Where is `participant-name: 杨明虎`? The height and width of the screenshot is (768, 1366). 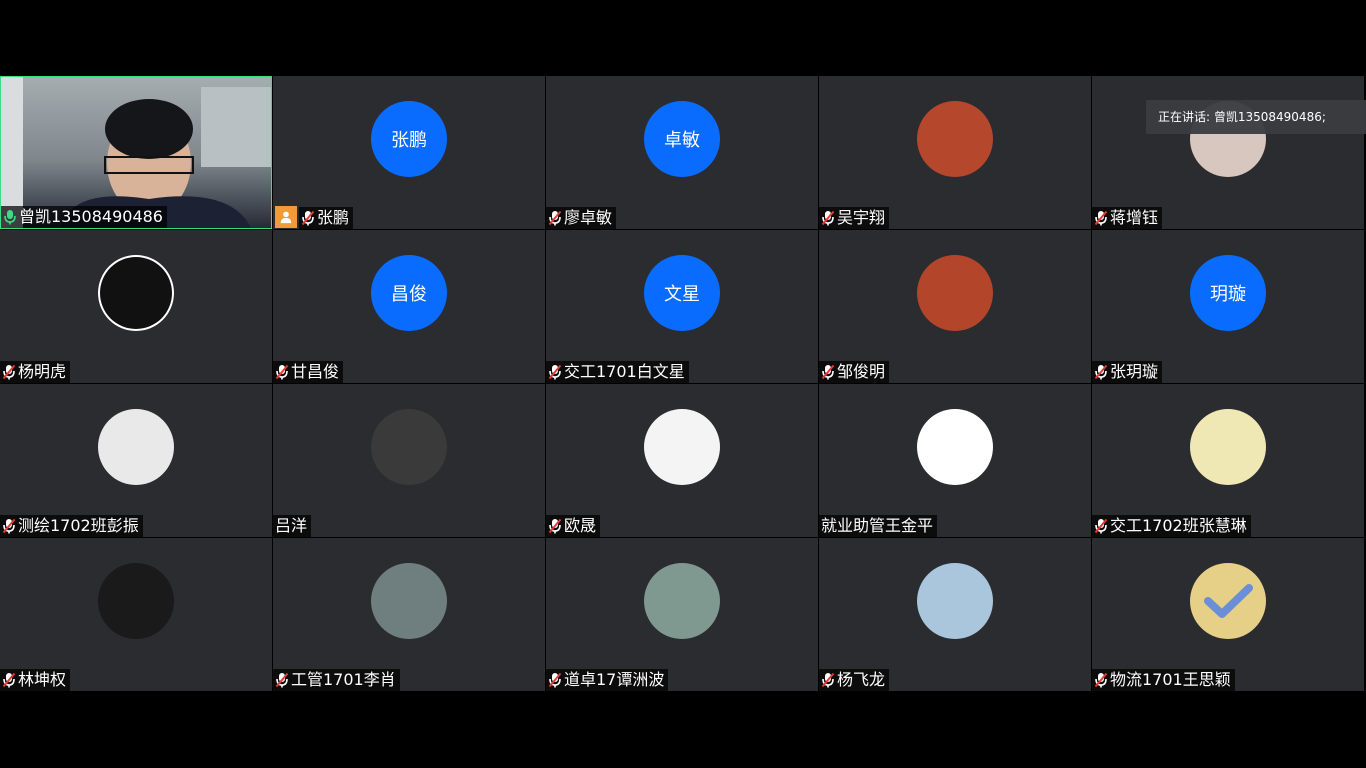 participant-name: 杨明虎 is located at coordinates (42, 371).